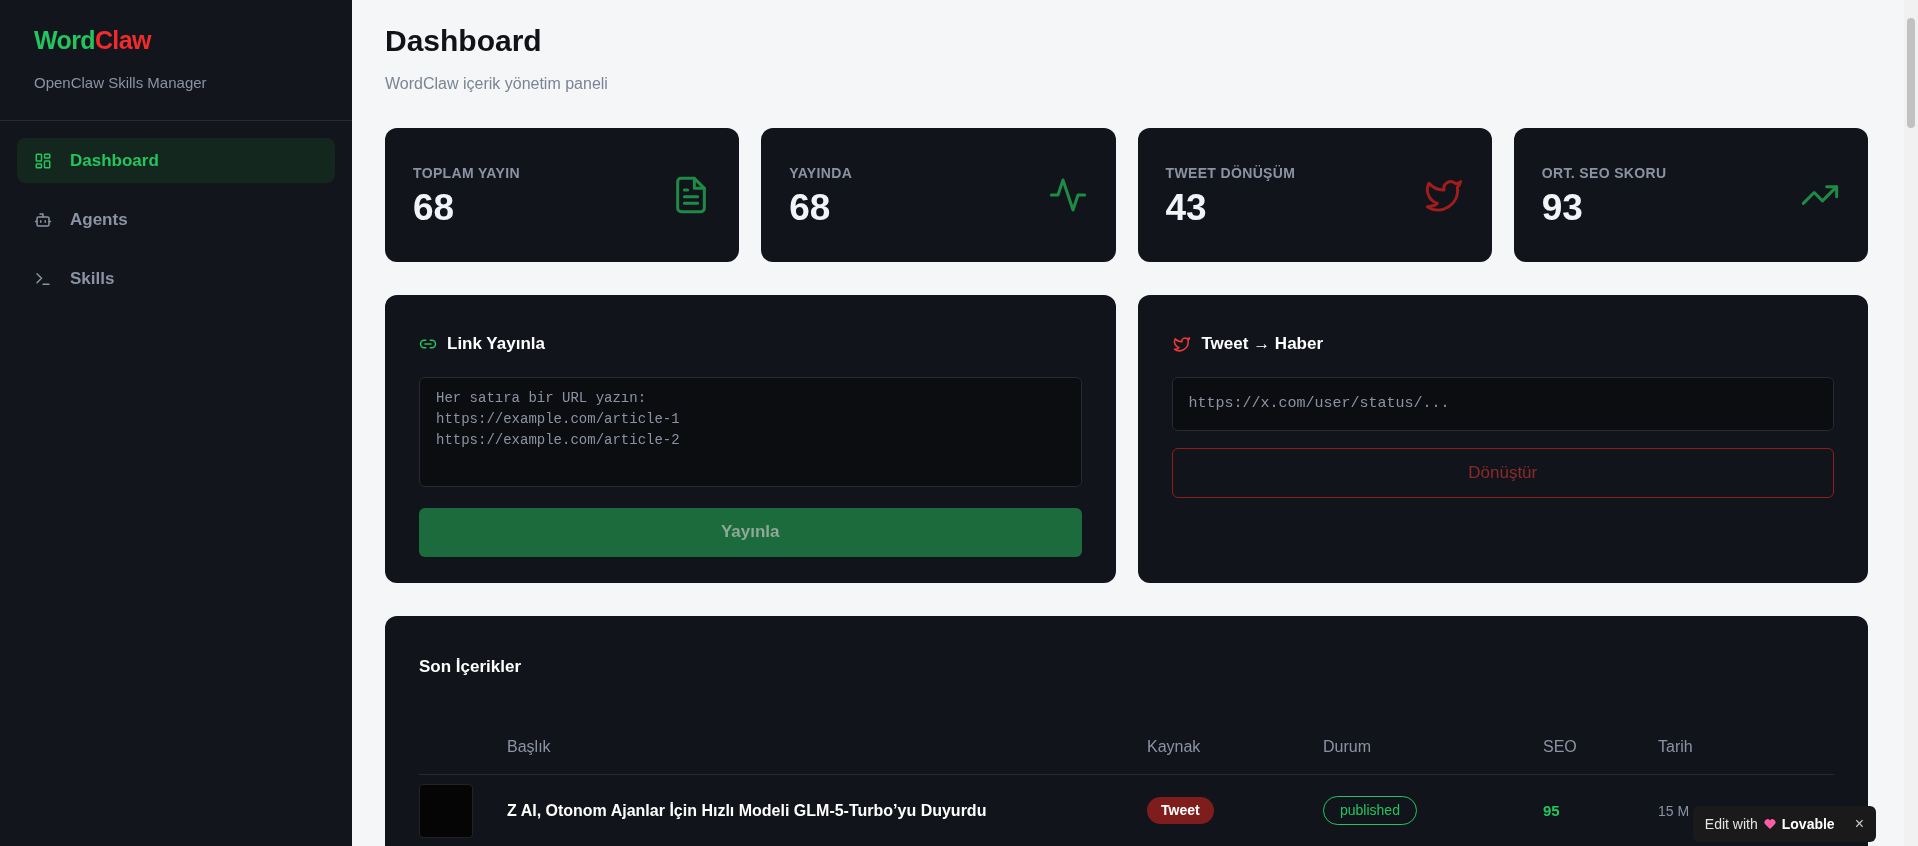  I want to click on bird-icon, so click(1181, 343).